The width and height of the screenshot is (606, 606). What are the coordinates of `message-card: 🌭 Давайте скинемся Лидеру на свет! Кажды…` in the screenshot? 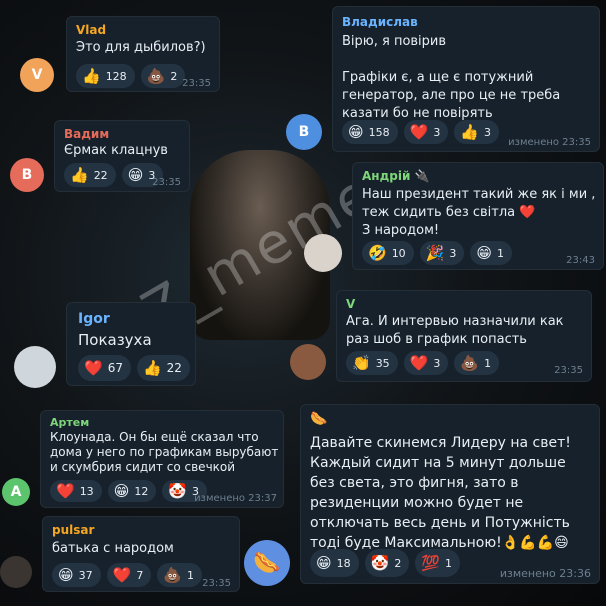 It's located at (450, 494).